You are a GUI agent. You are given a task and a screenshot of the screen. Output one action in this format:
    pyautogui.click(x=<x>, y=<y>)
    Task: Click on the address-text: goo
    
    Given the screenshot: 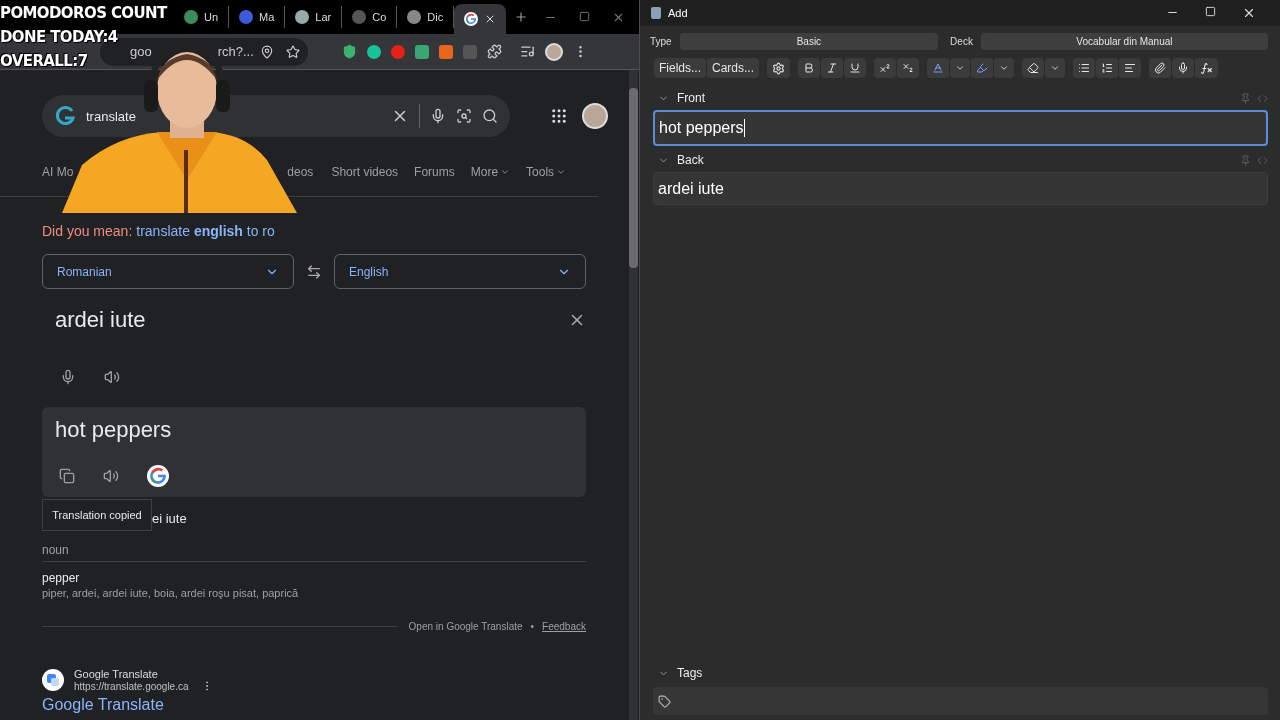 What is the action you would take?
    pyautogui.click(x=141, y=51)
    